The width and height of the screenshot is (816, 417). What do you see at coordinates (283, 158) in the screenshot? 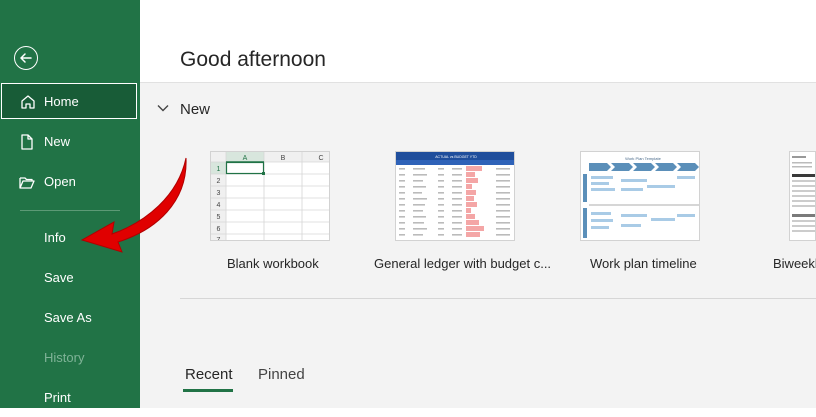
I see `column-header-b: B` at bounding box center [283, 158].